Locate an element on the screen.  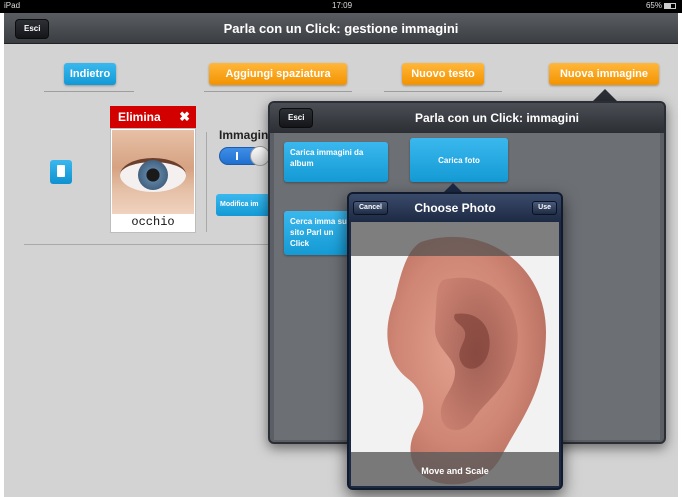
battery-icon is located at coordinates (670, 5).